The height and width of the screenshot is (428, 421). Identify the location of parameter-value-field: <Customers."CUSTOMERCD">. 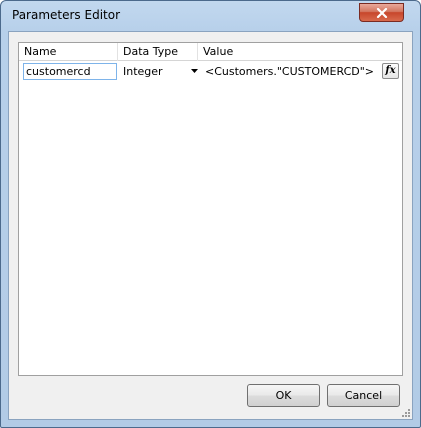
(290, 71).